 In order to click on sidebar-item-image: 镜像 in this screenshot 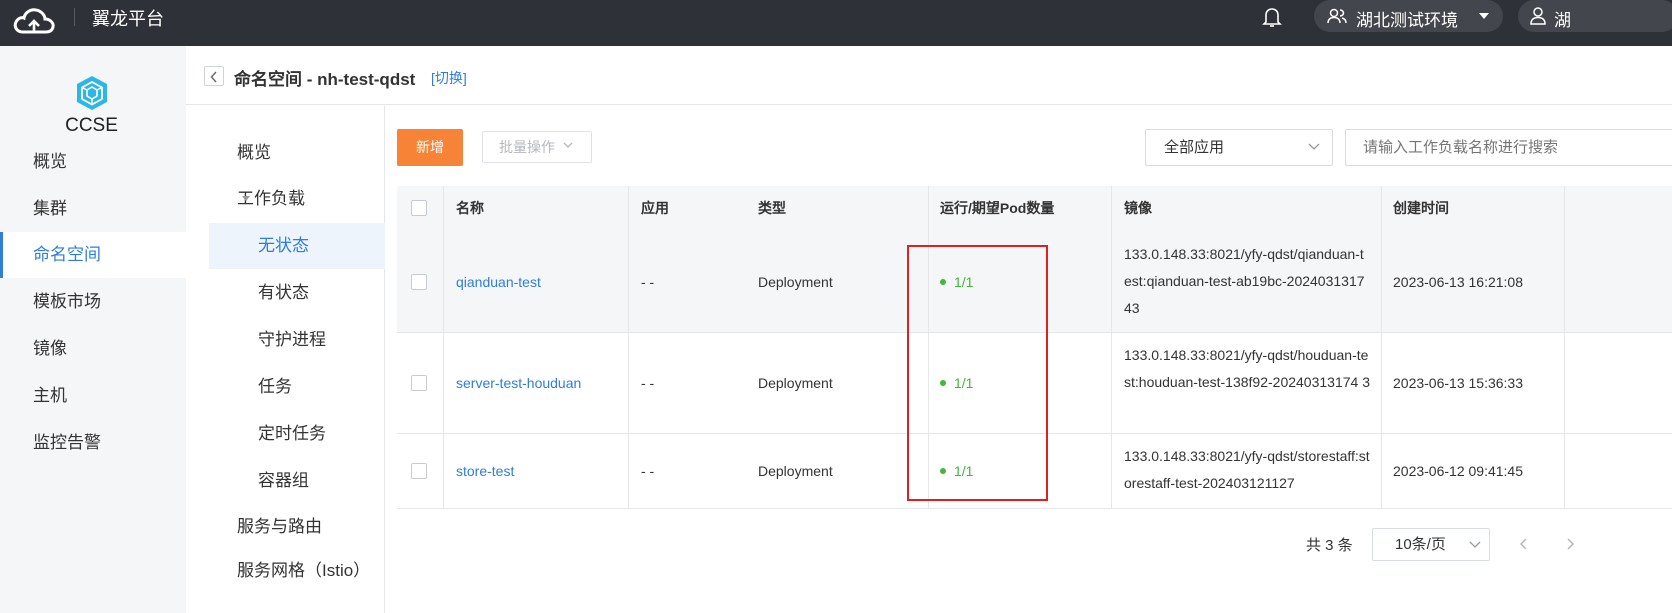, I will do `click(93, 349)`.